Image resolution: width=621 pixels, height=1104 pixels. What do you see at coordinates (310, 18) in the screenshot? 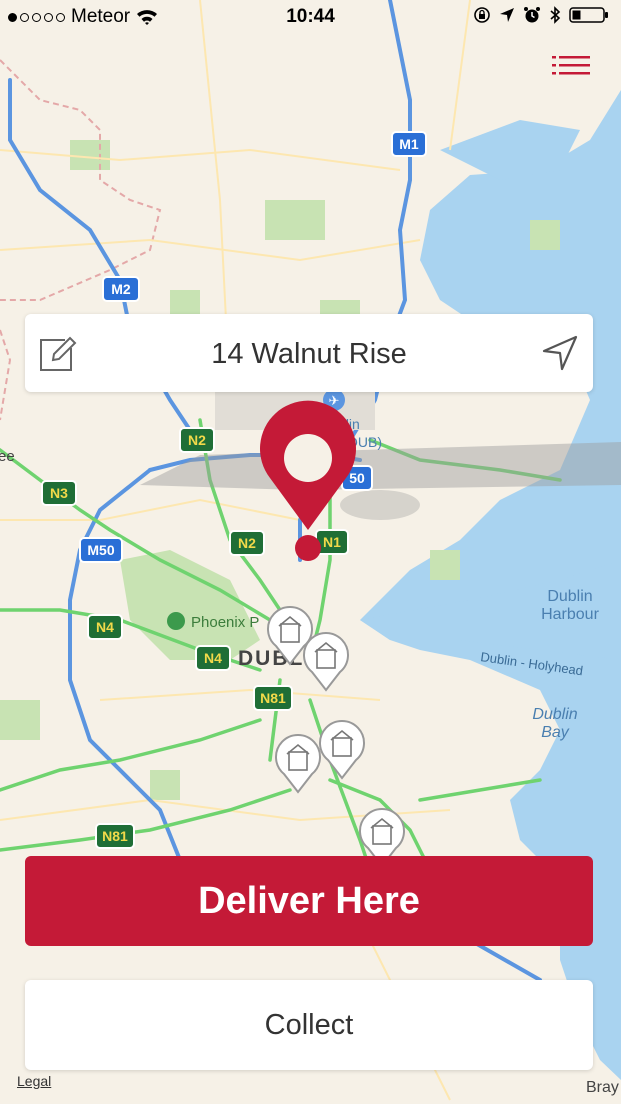
I see `status-bar: Meteor 10:44` at bounding box center [310, 18].